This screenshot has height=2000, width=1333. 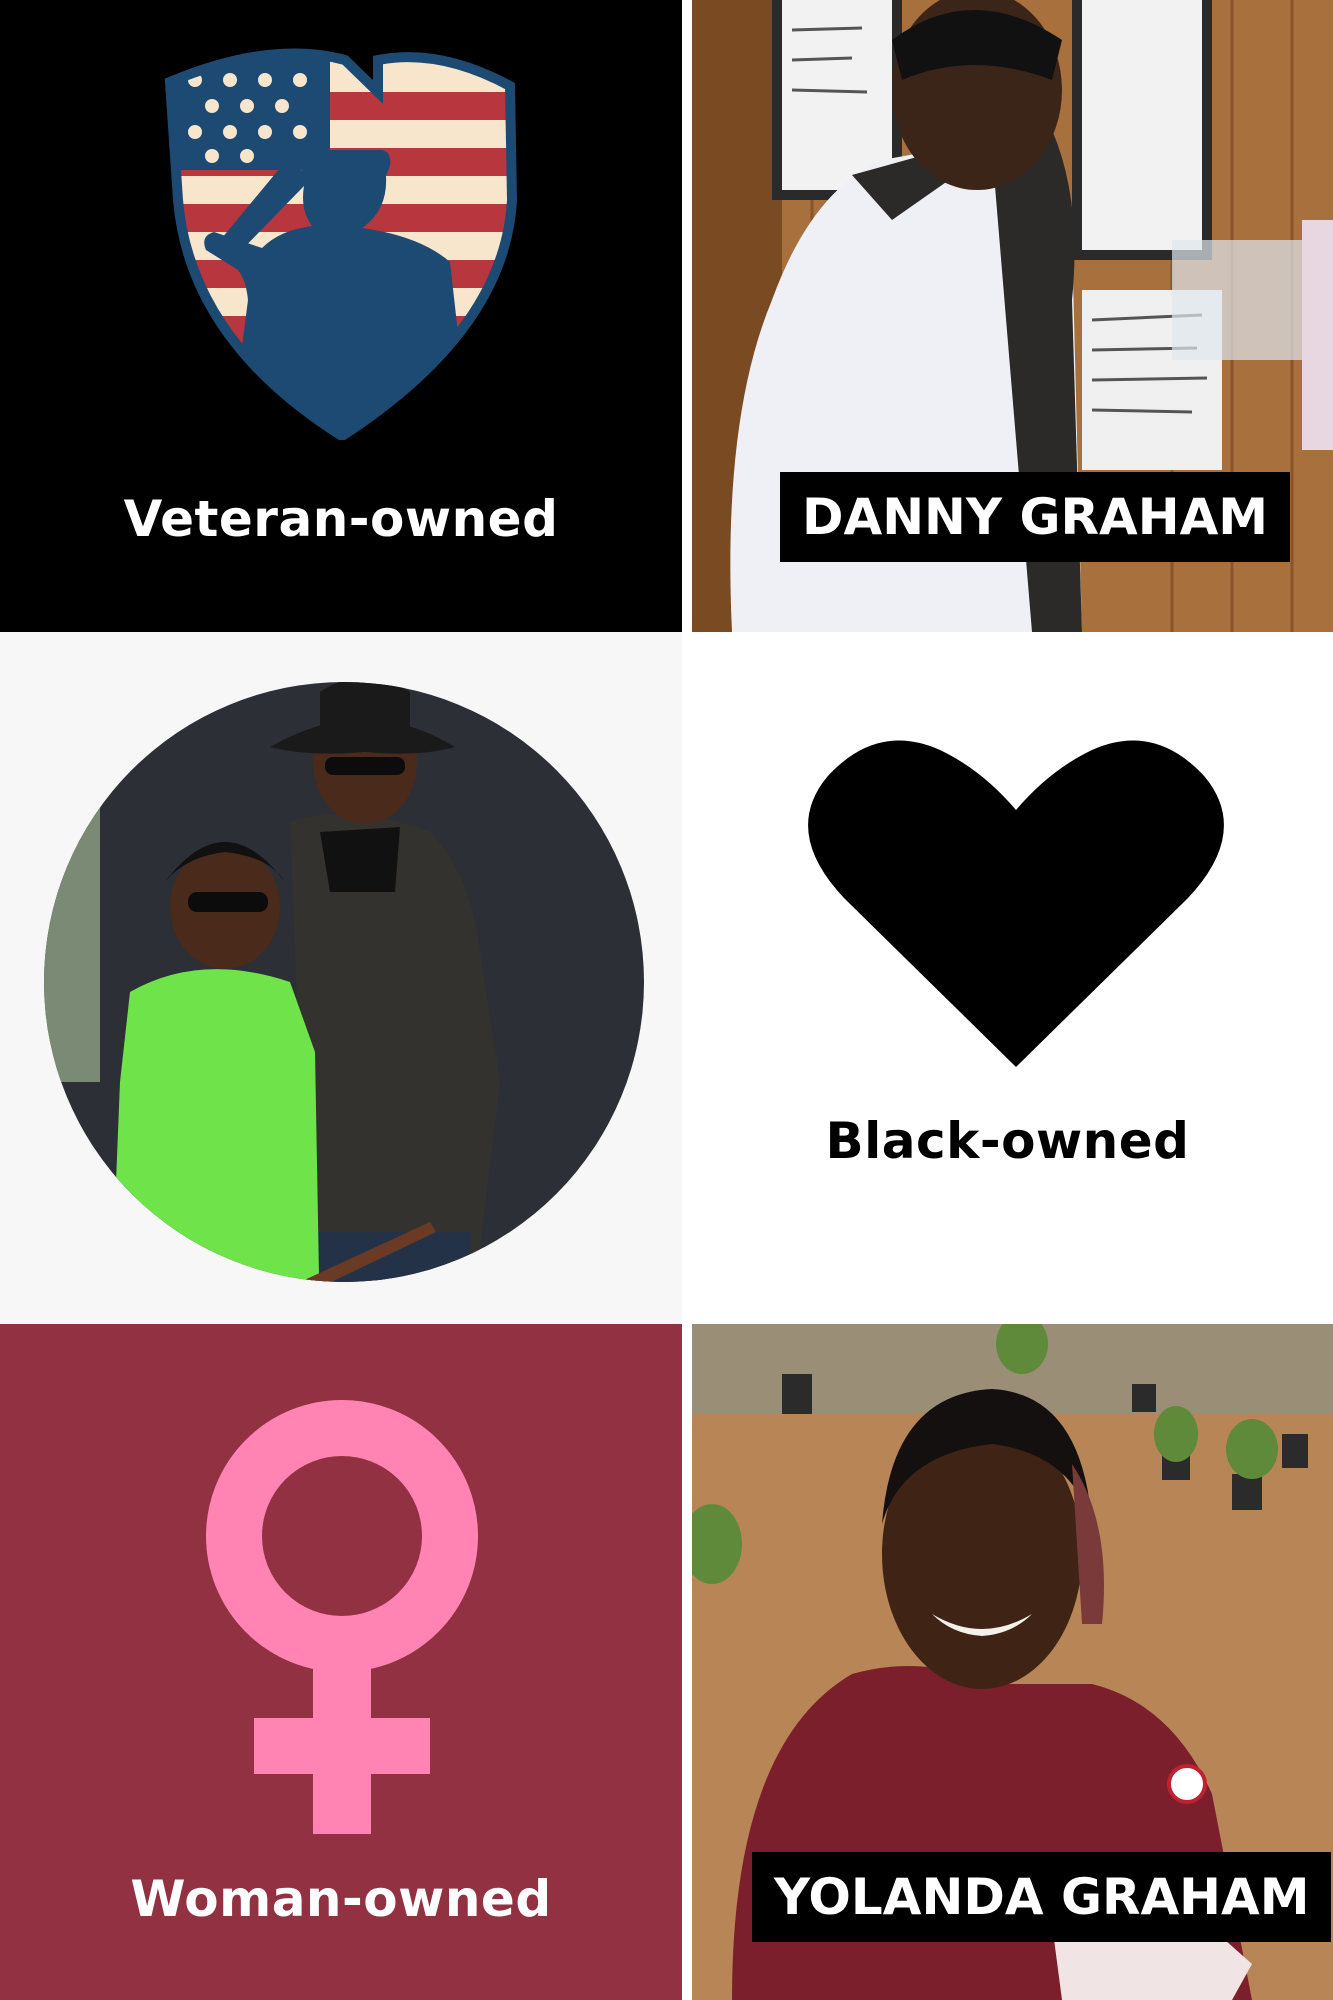 I want to click on danny-graham-name-label: DANNY GRAHAM, so click(x=1035, y=517).